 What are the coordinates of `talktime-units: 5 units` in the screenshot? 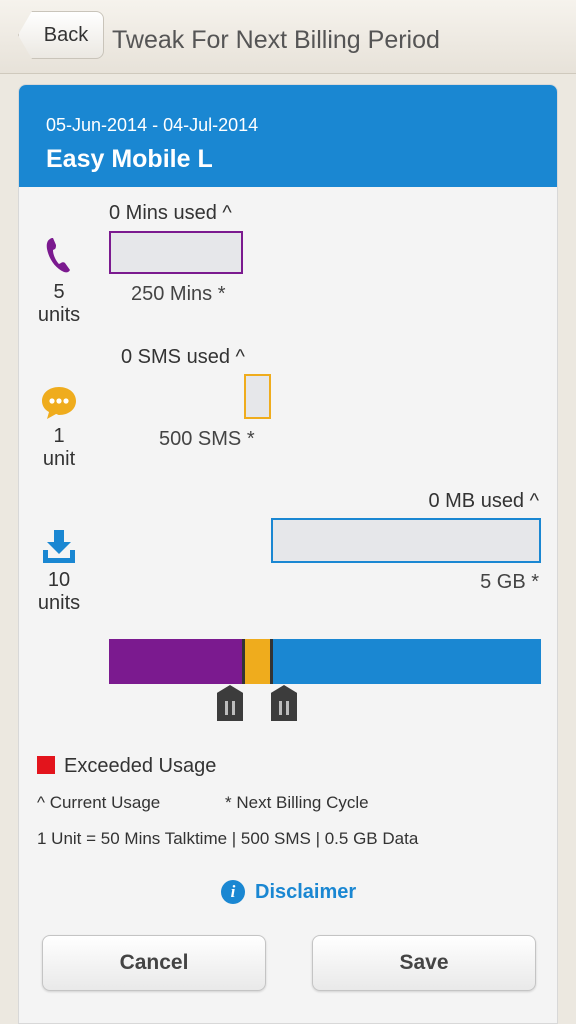 It's located at (59, 304).